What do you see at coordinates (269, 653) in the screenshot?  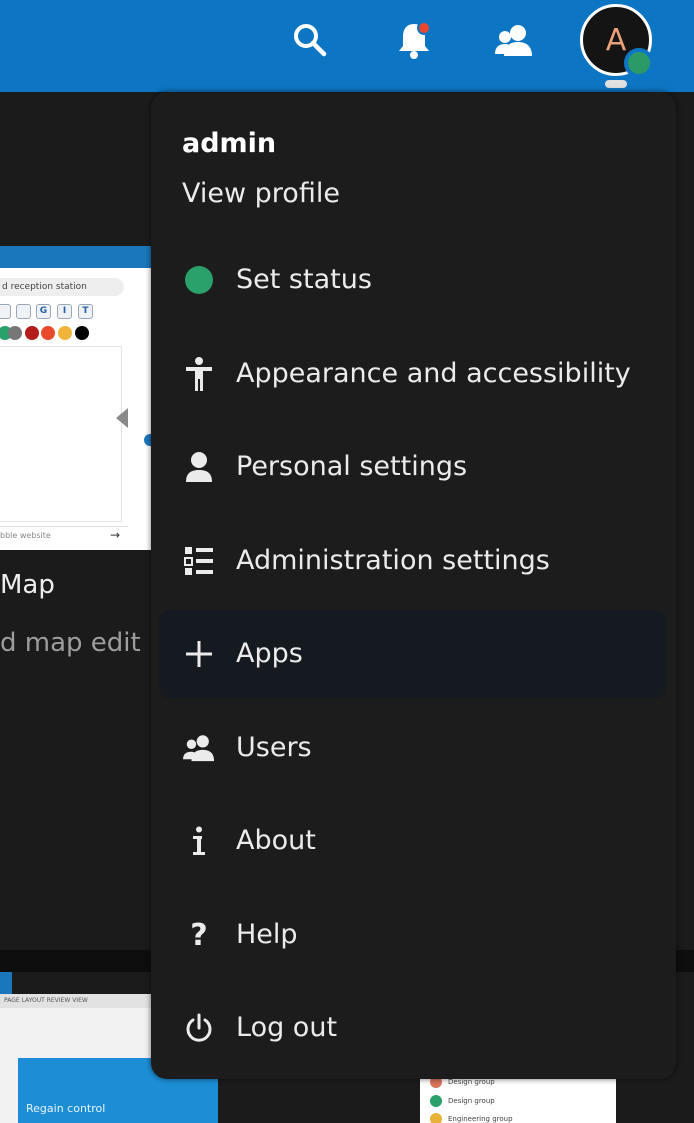 I see `menu-item-label: Apps` at bounding box center [269, 653].